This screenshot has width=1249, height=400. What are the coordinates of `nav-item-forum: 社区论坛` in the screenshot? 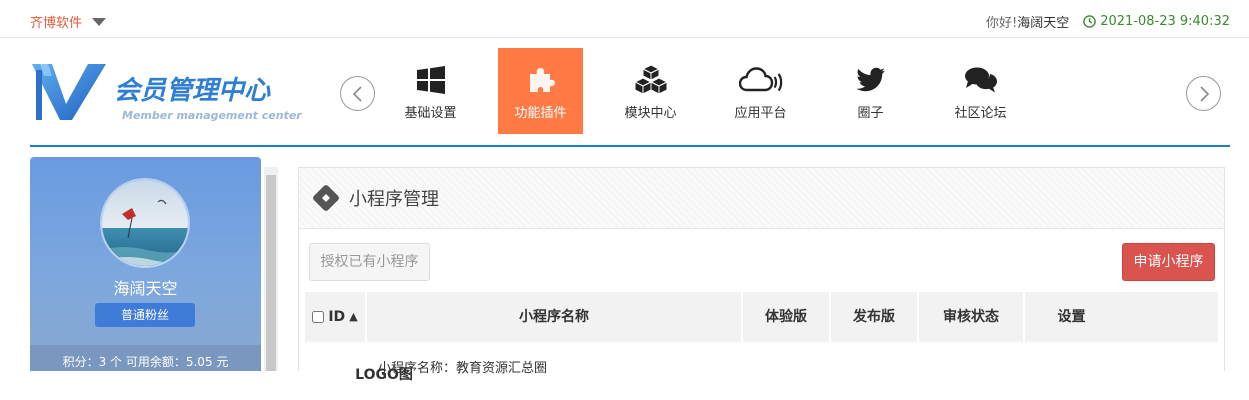 It's located at (980, 91).